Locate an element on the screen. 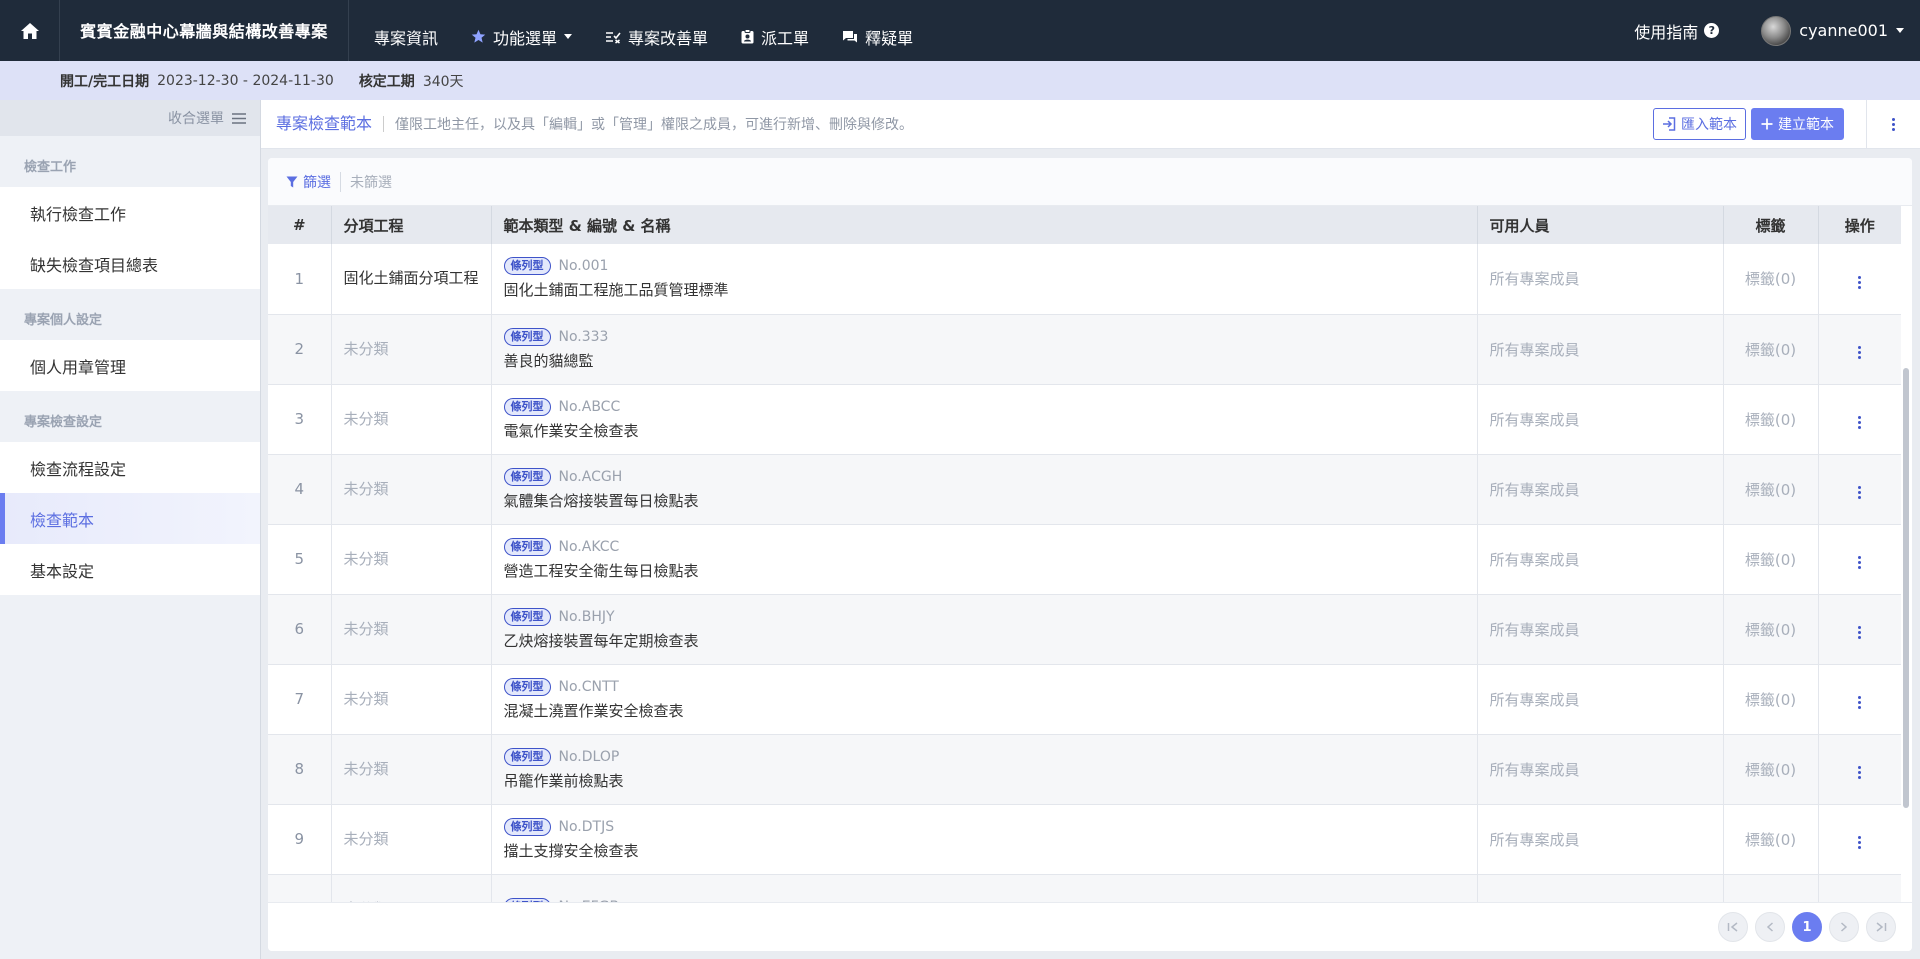 The height and width of the screenshot is (959, 1920). table-row: 2 未分類 條列型 No.333 善良的貓總監 所有專案成員 標籤(0) is located at coordinates (1084, 349).